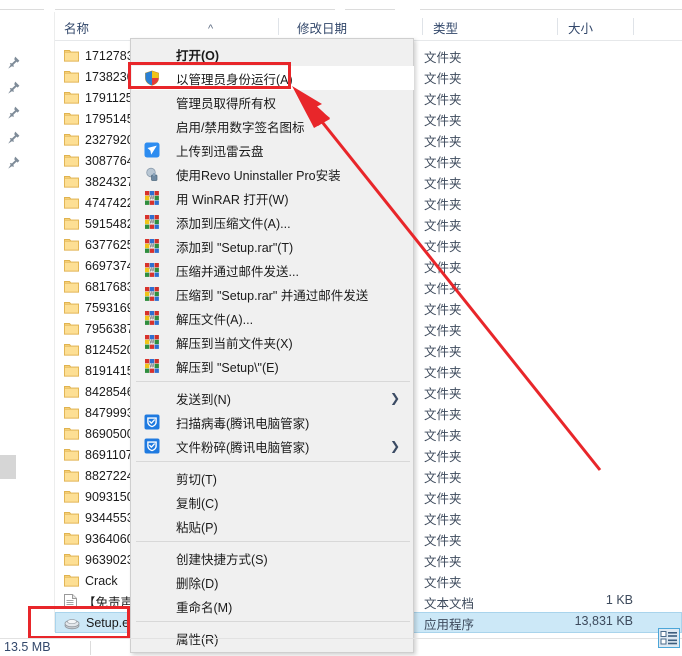 This screenshot has height=656, width=682. I want to click on file-name: 9364060, so click(109, 538).